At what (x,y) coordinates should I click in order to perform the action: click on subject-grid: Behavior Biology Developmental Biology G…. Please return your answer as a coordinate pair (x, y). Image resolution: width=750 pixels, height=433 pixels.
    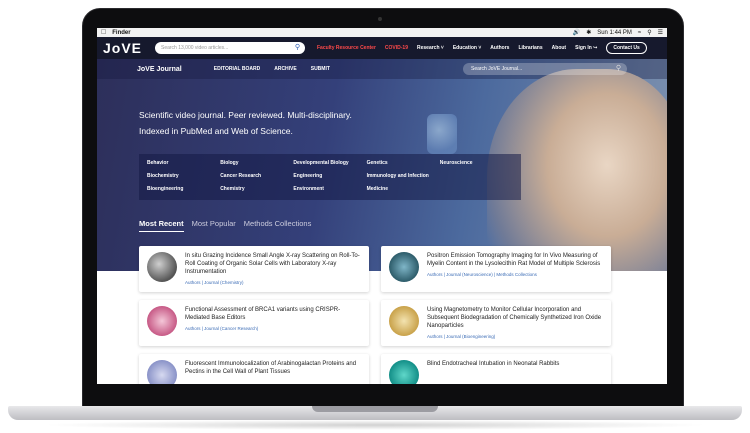
    Looking at the image, I should click on (330, 177).